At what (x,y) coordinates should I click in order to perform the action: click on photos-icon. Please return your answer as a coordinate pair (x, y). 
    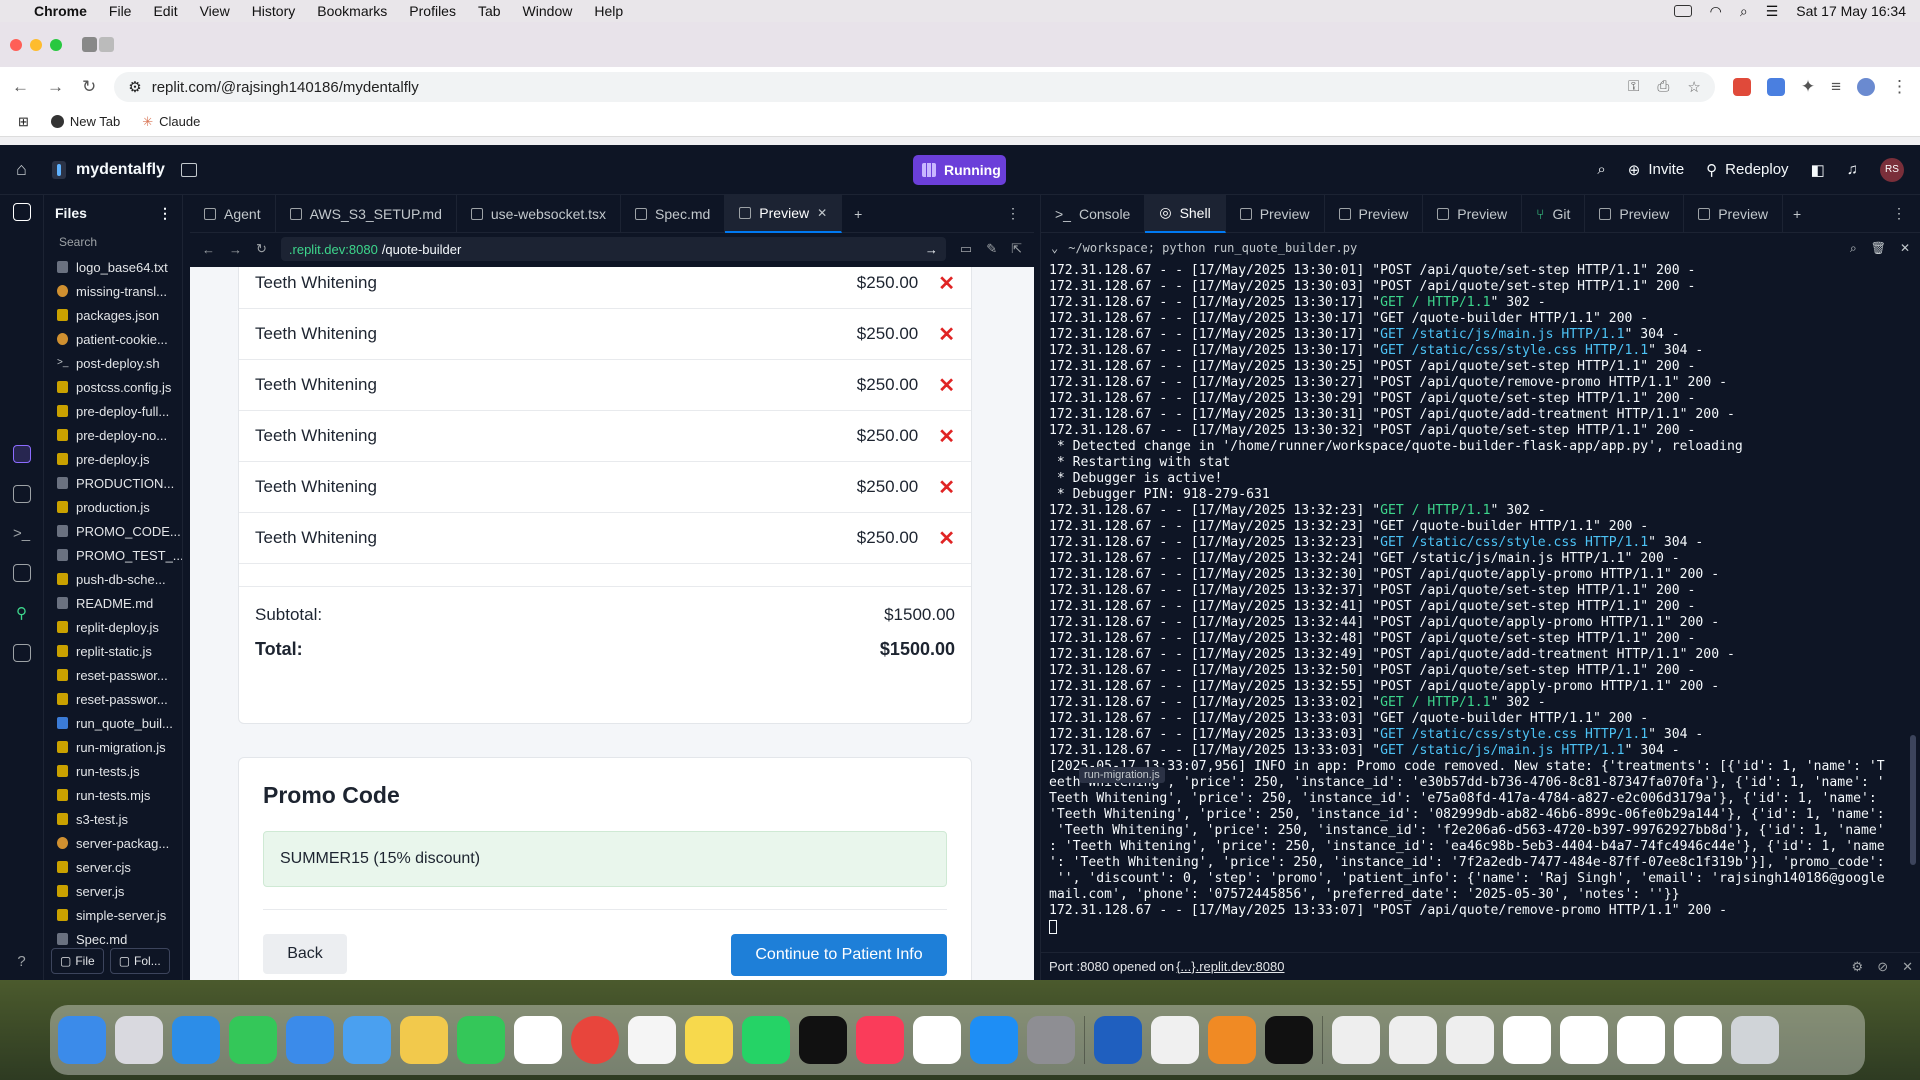
    Looking at the image, I should click on (424, 1040).